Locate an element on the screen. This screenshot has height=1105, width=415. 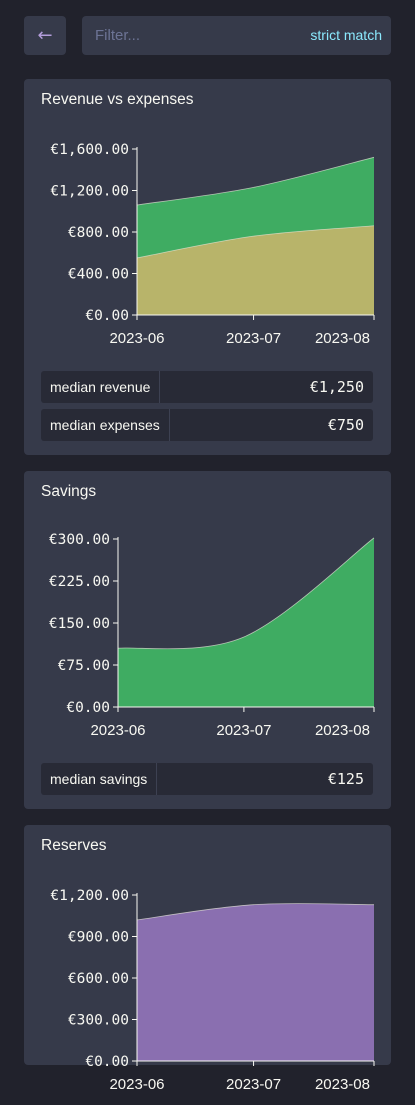
stat-value: €750 is located at coordinates (345, 425).